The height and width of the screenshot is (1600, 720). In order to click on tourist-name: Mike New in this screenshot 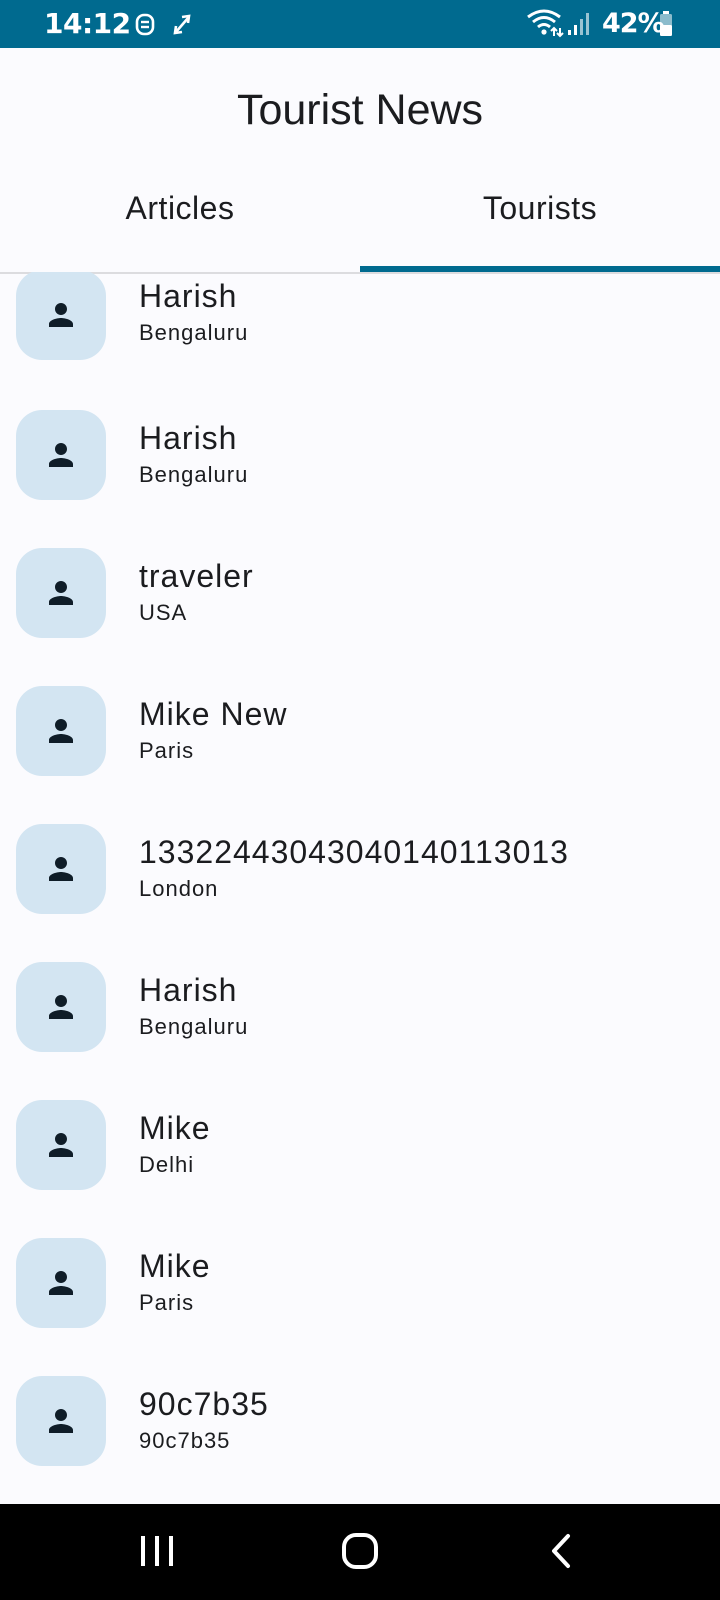, I will do `click(213, 714)`.